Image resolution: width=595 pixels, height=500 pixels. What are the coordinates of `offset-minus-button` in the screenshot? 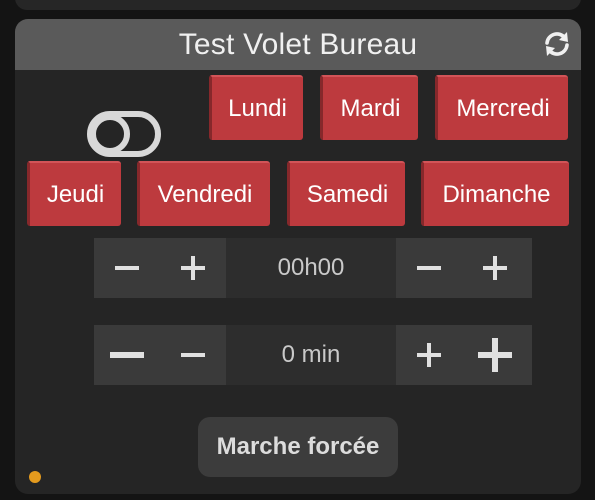 It's located at (193, 355).